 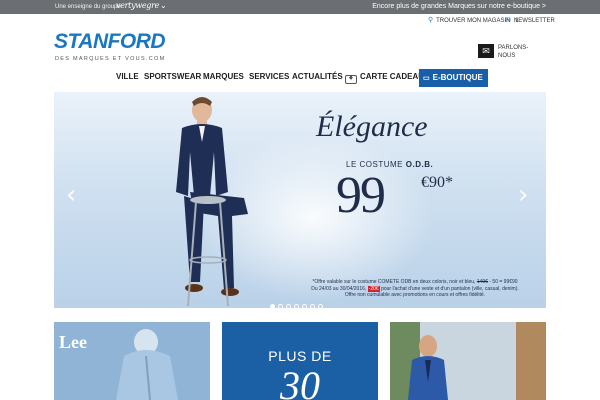 I want to click on carousel-next-button: ›, so click(x=523, y=195).